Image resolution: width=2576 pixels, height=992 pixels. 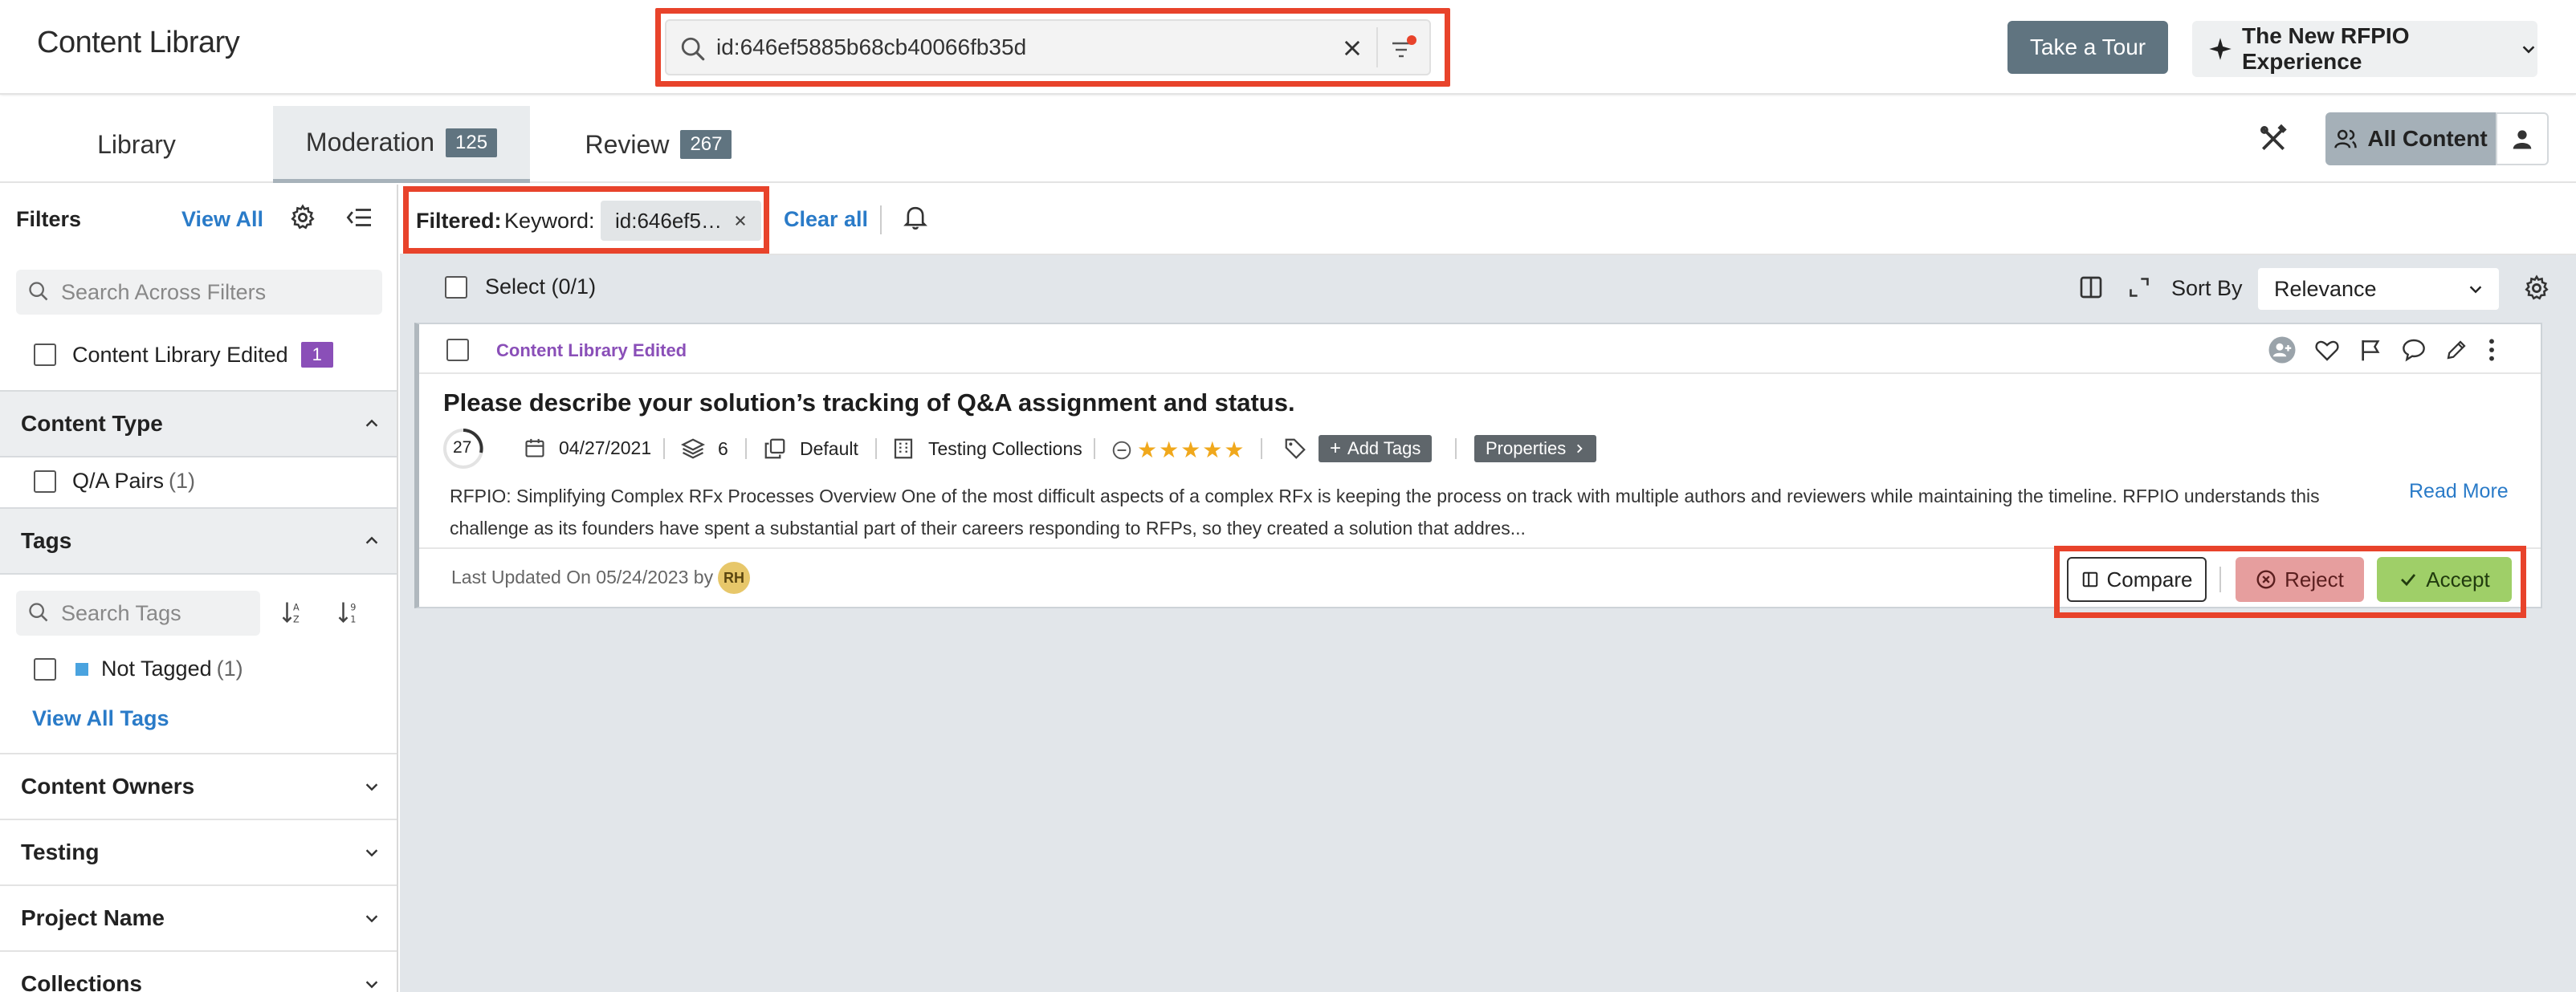 I want to click on tab-library-label: Library, so click(x=136, y=144).